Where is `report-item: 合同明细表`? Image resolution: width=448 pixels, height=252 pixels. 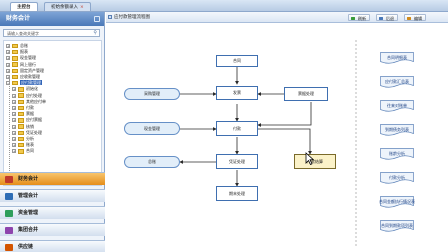
report-item: 合同明细表 is located at coordinates (397, 58).